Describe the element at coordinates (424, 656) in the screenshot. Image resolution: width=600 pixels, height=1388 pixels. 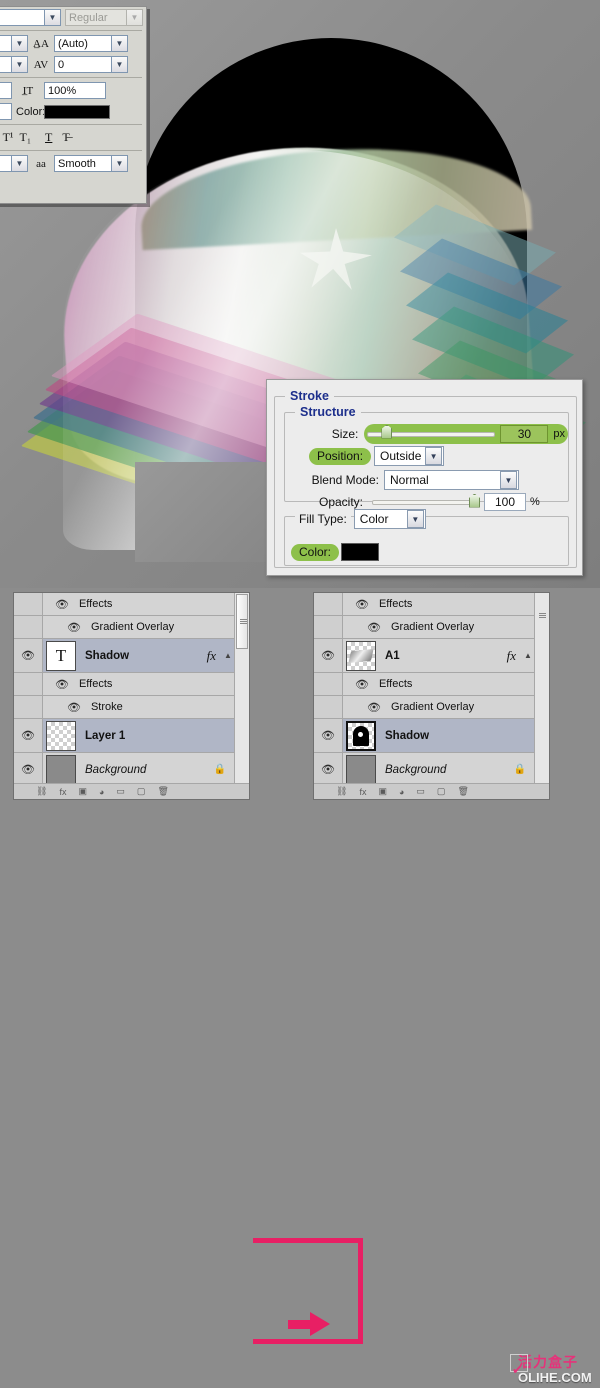
I see `layer-row-a1: 👁 A1 fx ▲` at that location.